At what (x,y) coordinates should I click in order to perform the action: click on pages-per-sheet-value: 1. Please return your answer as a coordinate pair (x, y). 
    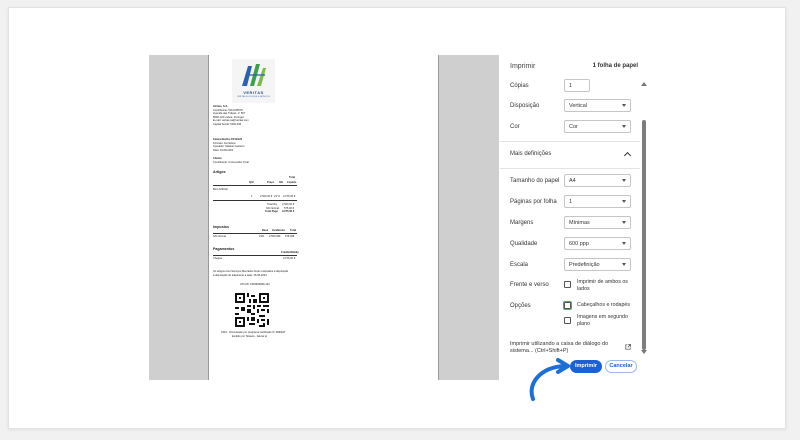
    Looking at the image, I should click on (571, 202).